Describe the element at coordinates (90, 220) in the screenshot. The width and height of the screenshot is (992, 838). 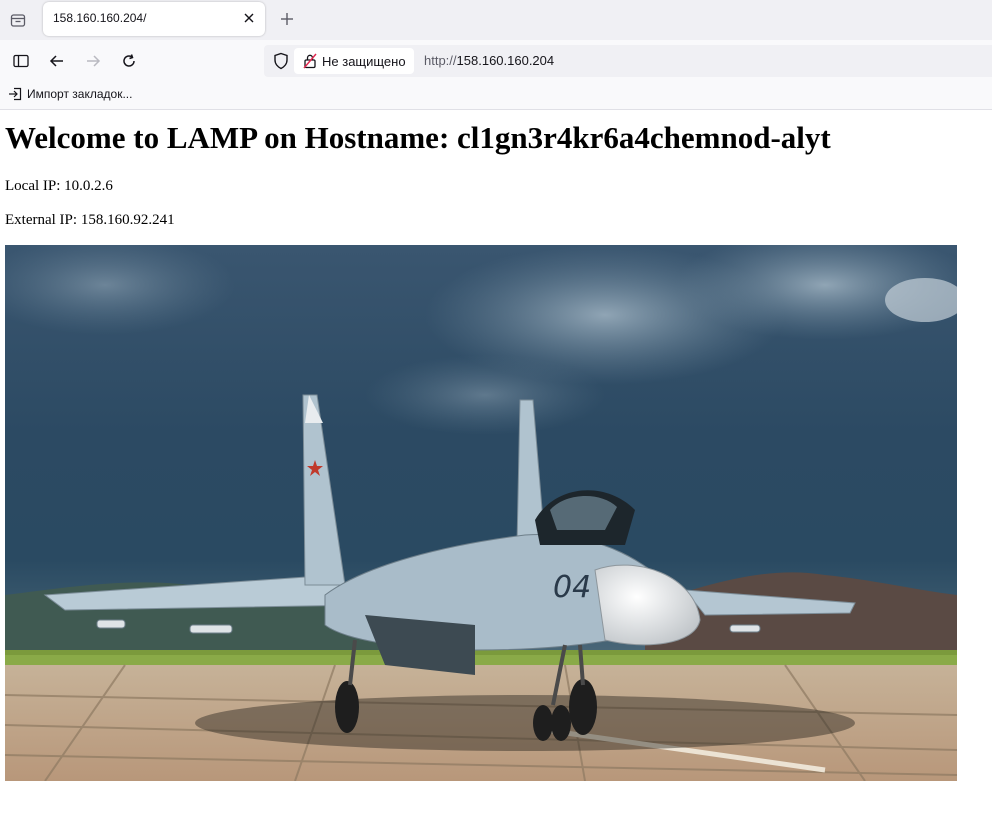
I see `external-ip-text: External IP: 158.160.92.241` at that location.